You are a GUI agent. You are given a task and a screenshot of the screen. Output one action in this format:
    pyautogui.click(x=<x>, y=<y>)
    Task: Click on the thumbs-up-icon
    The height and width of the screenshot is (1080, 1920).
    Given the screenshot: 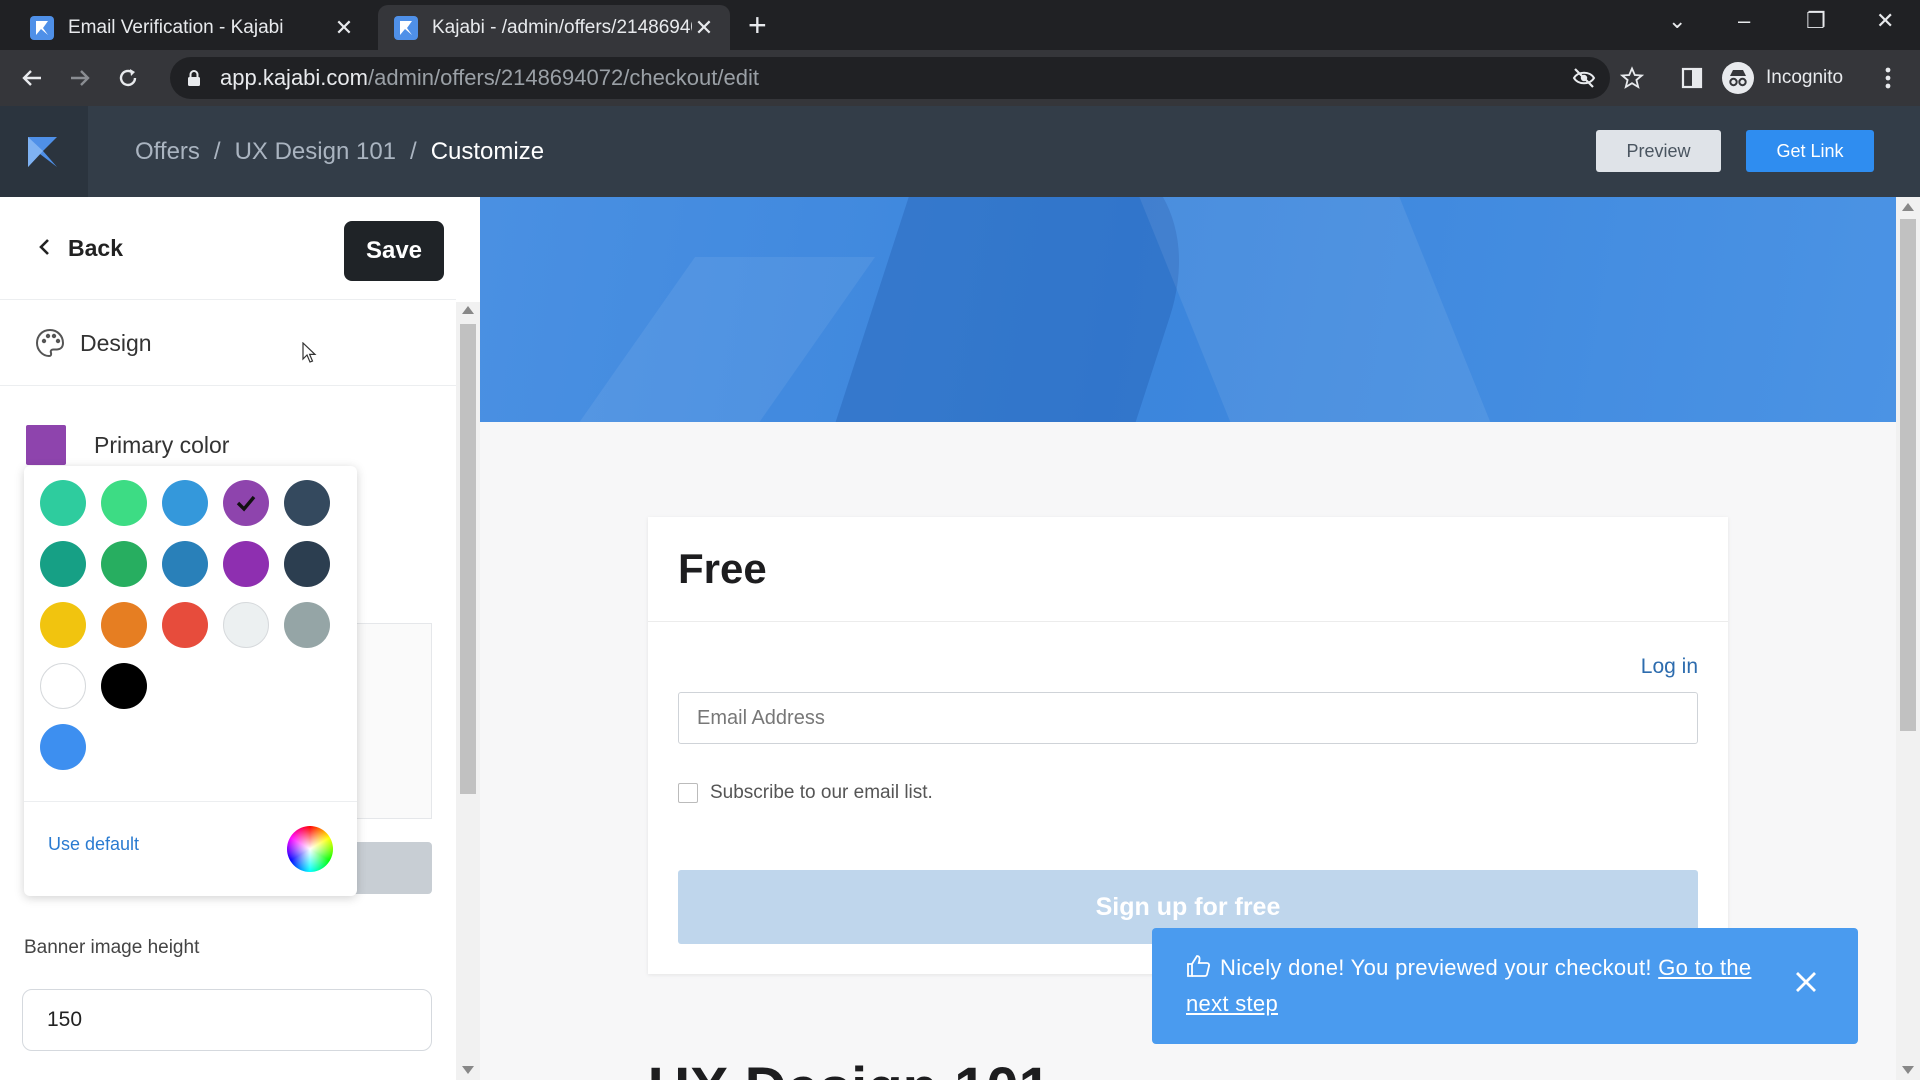 What is the action you would take?
    pyautogui.click(x=1199, y=966)
    